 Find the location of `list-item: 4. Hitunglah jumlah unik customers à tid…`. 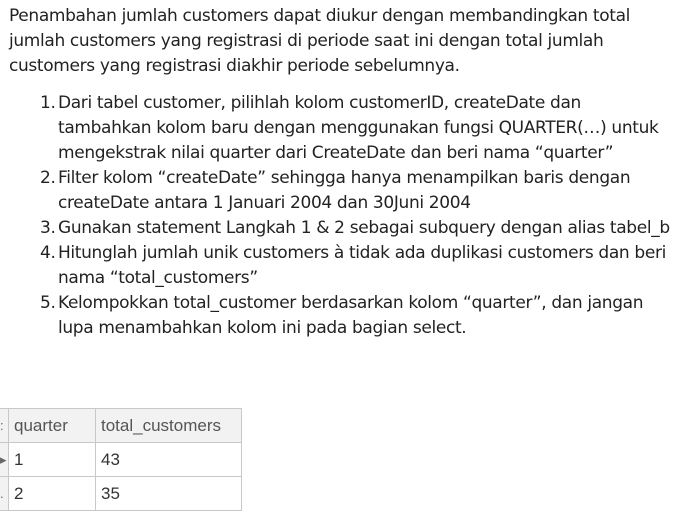

list-item: 4. Hitunglah jumlah unik customers à tid… is located at coordinates (349, 266).